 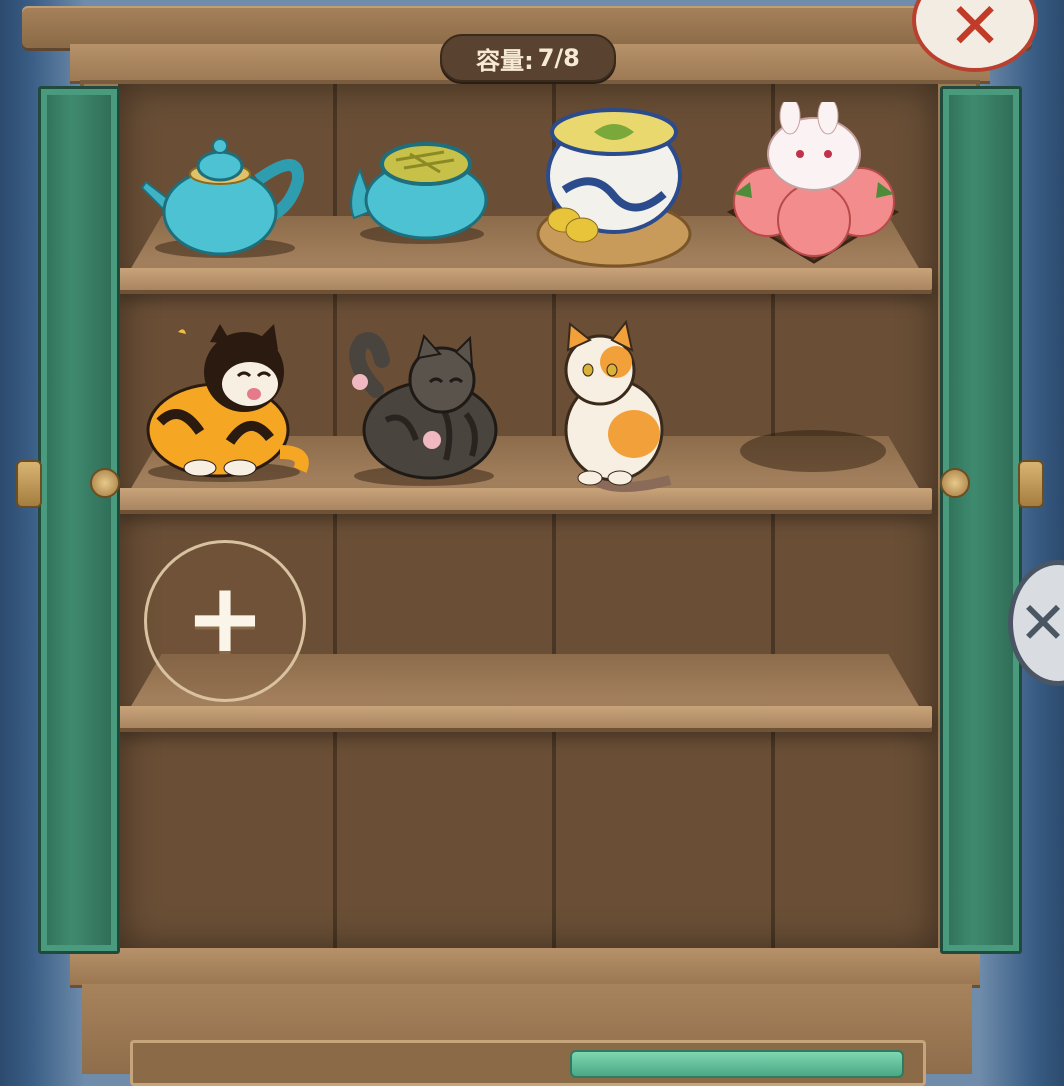 What do you see at coordinates (1031, 484) in the screenshot?
I see `right-hinge` at bounding box center [1031, 484].